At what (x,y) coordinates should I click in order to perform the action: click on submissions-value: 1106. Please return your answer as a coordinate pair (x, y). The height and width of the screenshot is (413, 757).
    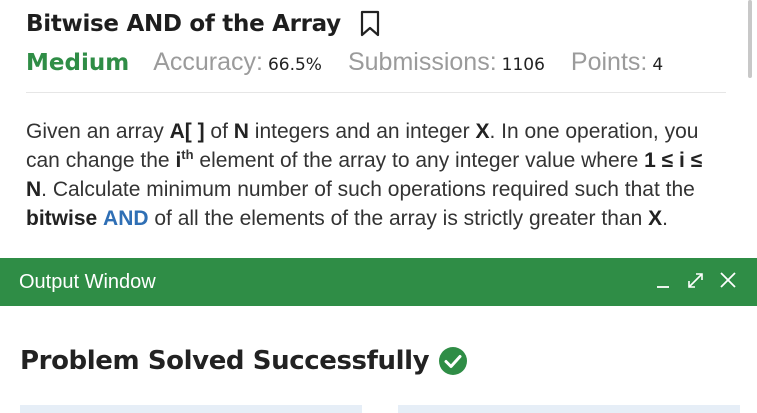
    Looking at the image, I should click on (523, 65).